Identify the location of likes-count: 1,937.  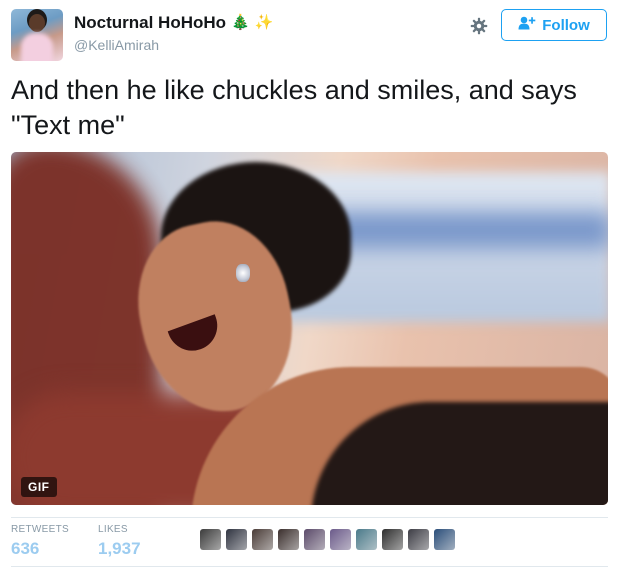
(119, 548).